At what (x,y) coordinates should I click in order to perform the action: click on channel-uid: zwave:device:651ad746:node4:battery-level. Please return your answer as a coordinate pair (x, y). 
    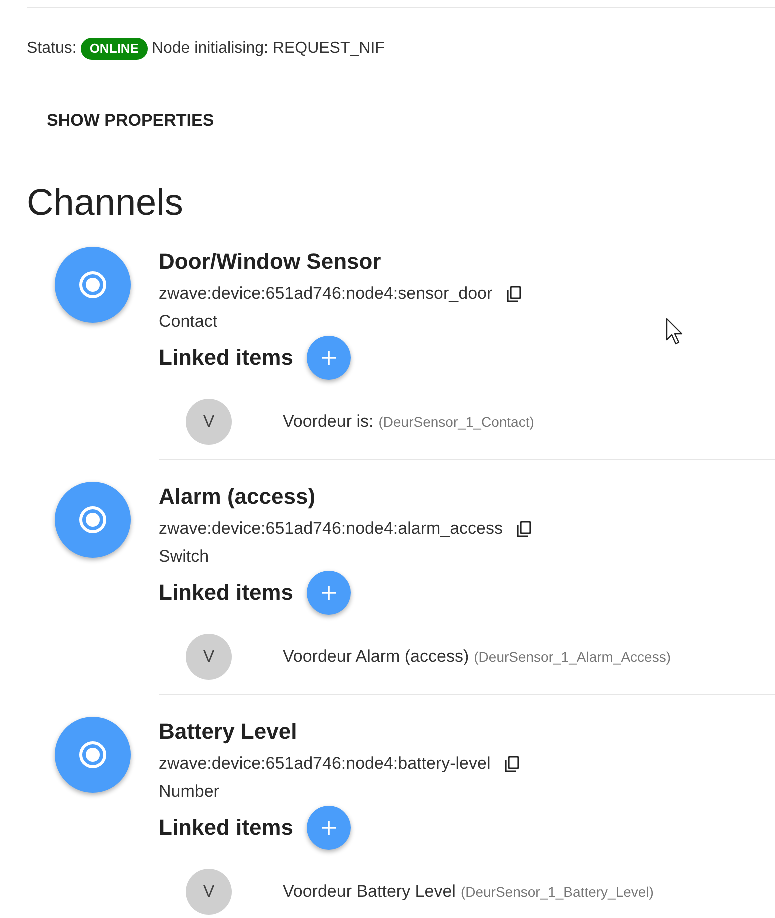
    Looking at the image, I should click on (325, 764).